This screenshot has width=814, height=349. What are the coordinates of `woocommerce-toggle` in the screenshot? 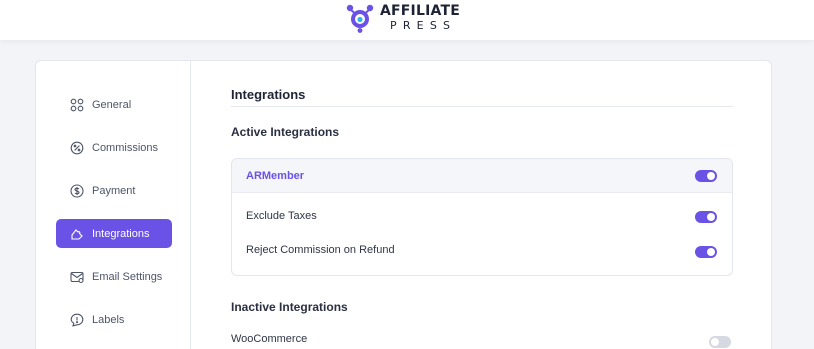 It's located at (720, 342).